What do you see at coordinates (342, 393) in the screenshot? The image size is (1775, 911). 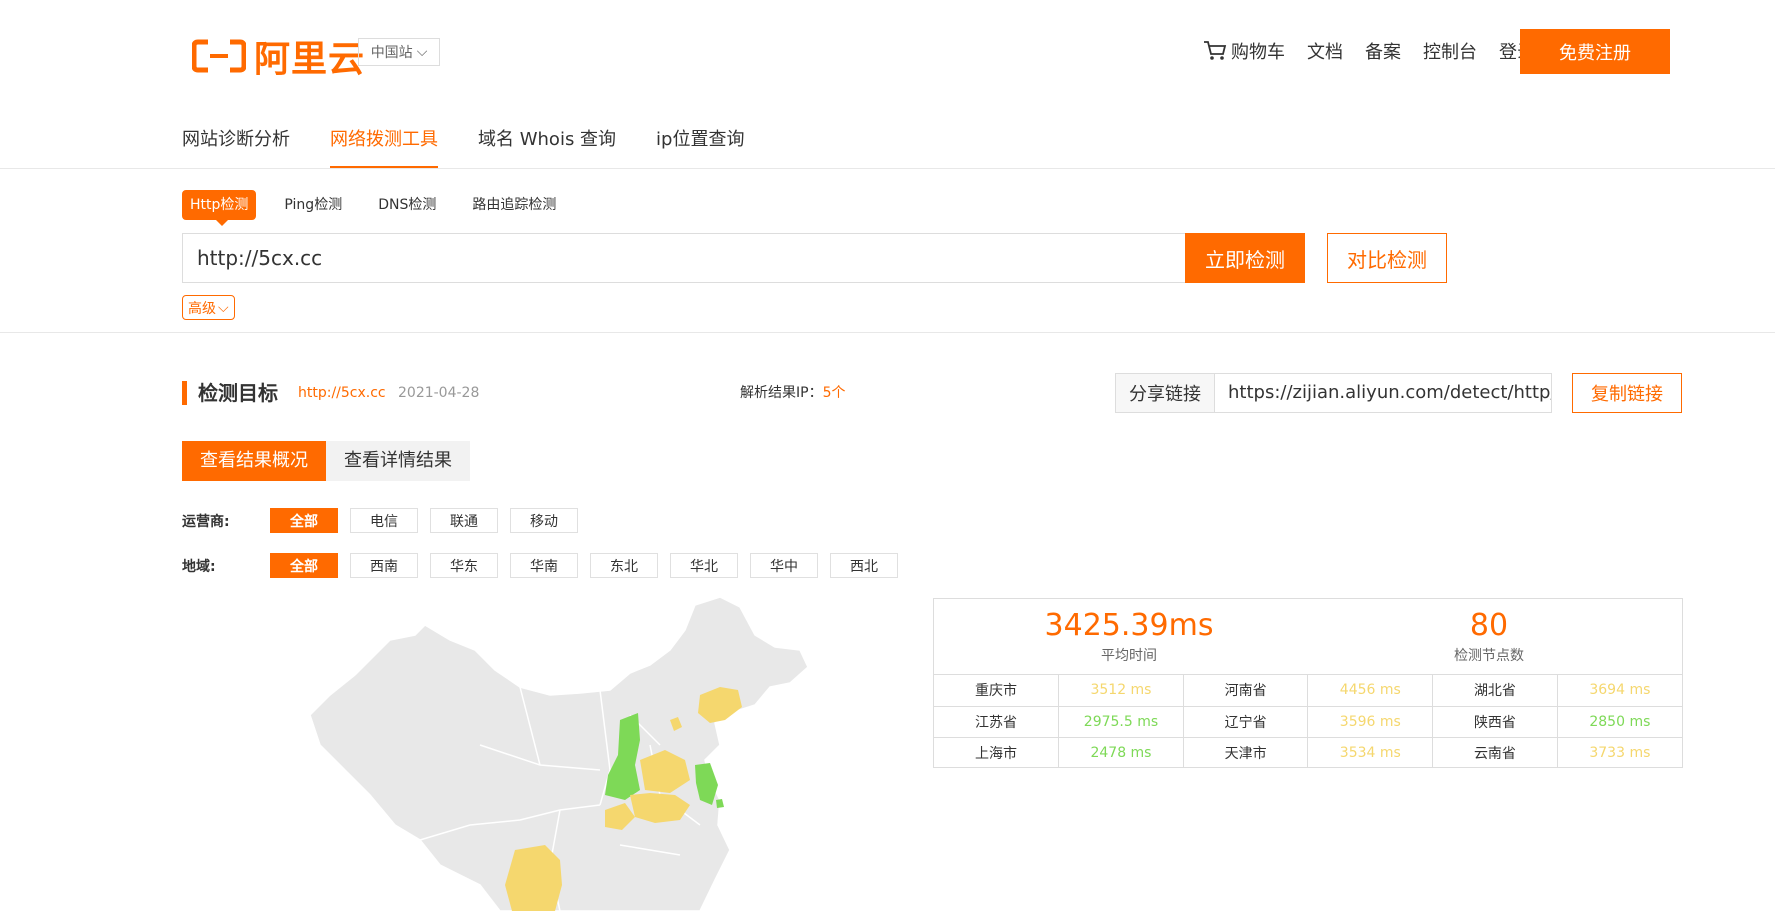 I see `target-url: http://5cx.cc` at bounding box center [342, 393].